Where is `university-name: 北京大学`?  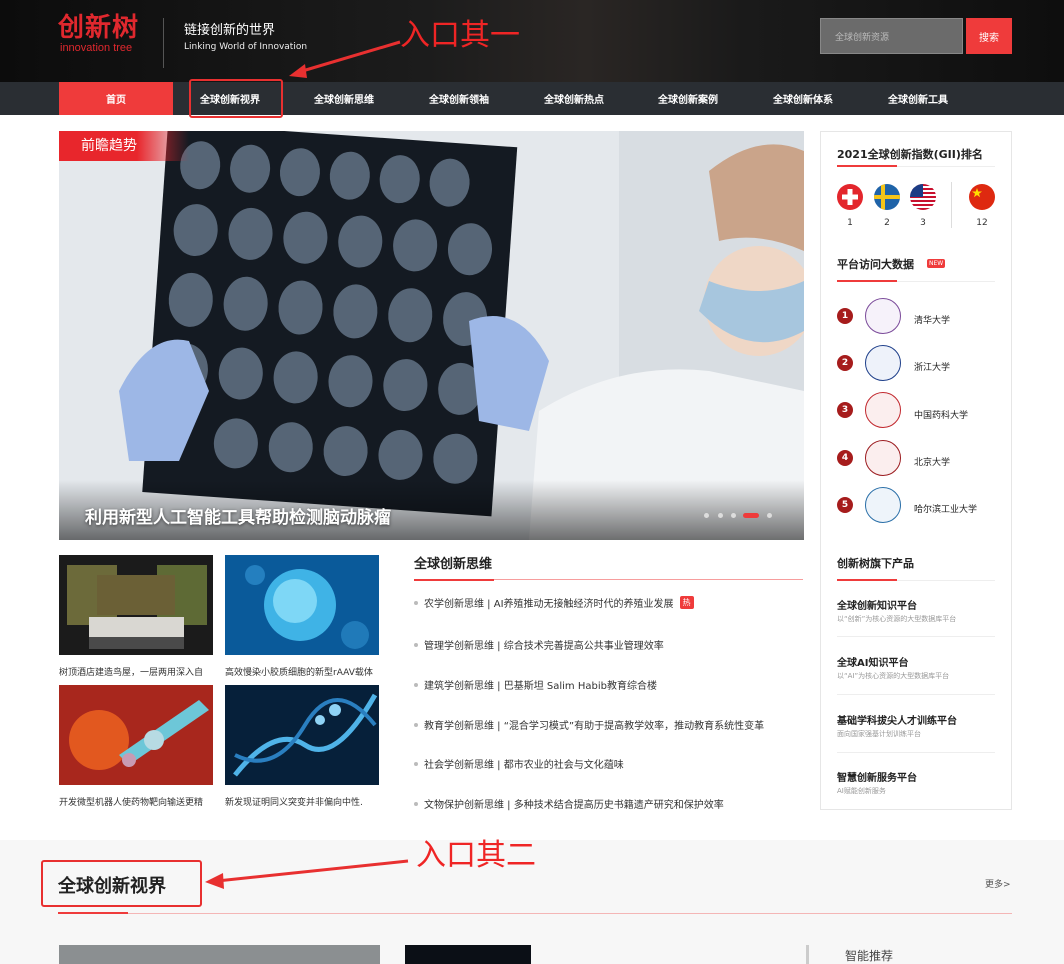 university-name: 北京大学 is located at coordinates (932, 461).